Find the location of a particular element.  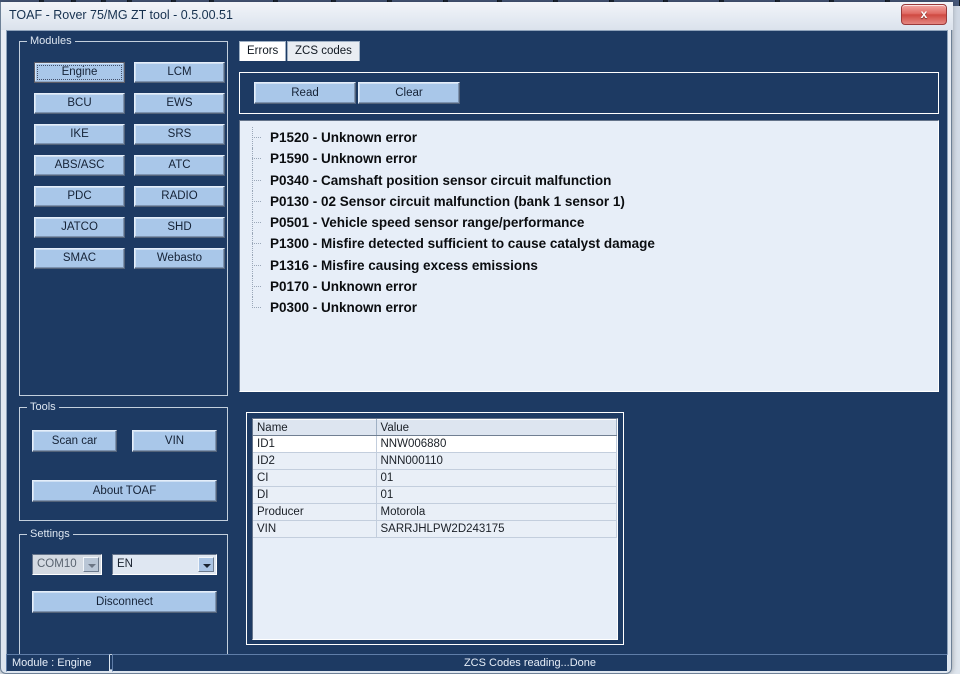

table-row: CI 01 is located at coordinates (435, 478).